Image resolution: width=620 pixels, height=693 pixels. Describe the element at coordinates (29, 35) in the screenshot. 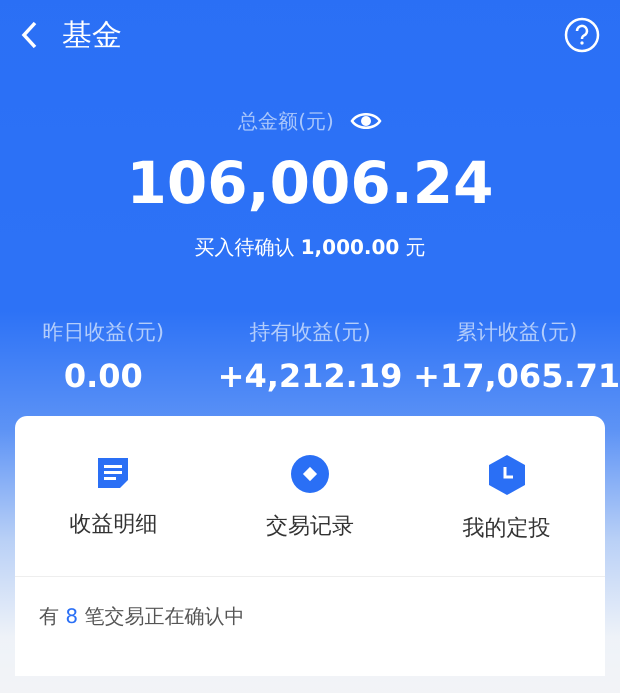

I see `back-icon` at that location.